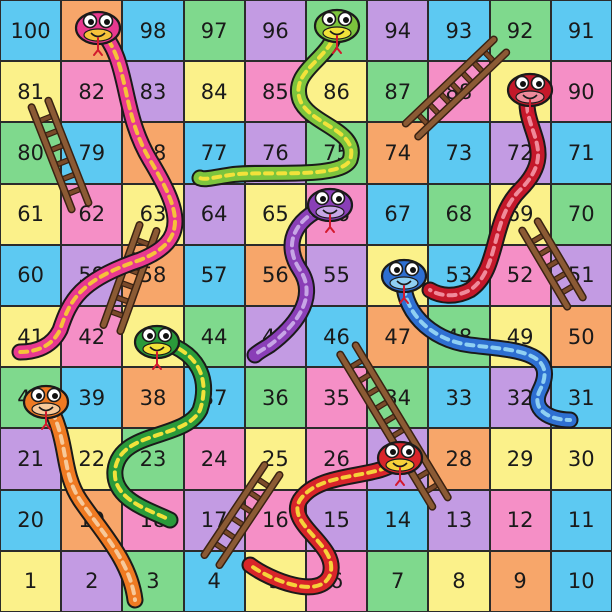 This screenshot has height=612, width=612. Describe the element at coordinates (336, 275) in the screenshot. I see `board-square: 55` at that location.